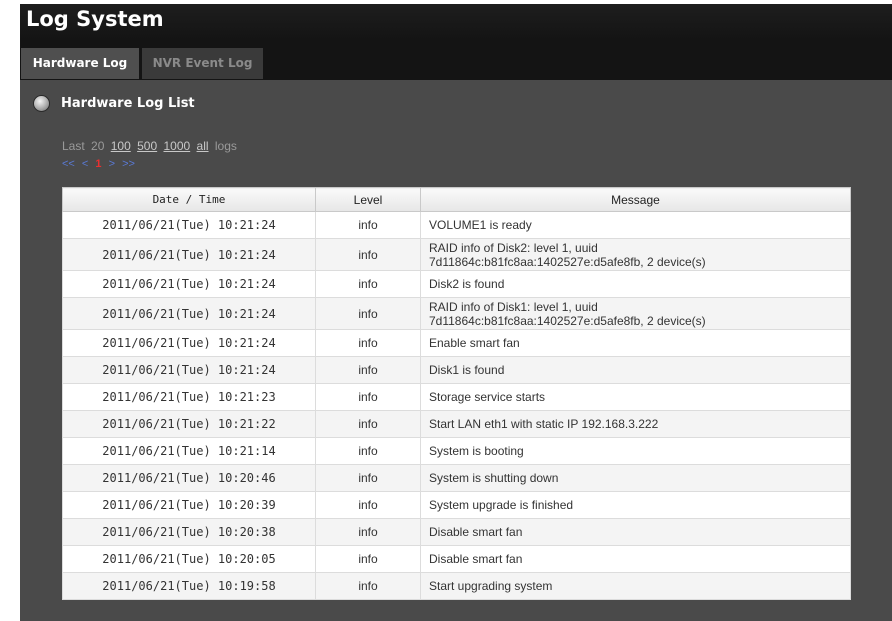 The image size is (892, 621). I want to click on log-count-option-current: 20, so click(98, 146).